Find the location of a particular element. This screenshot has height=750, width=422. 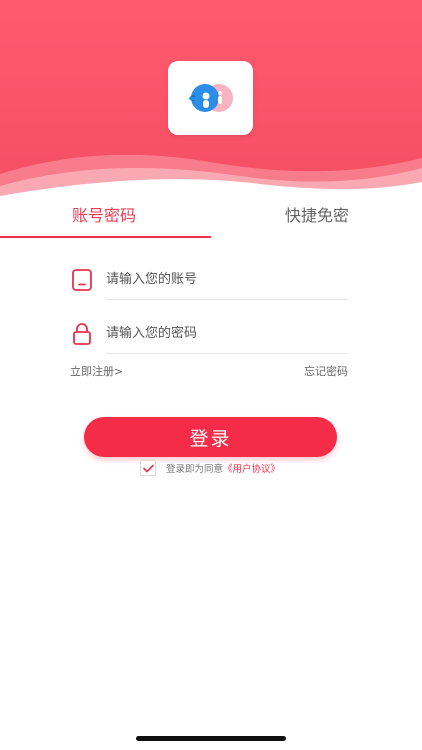

header-waves is located at coordinates (211, 177).